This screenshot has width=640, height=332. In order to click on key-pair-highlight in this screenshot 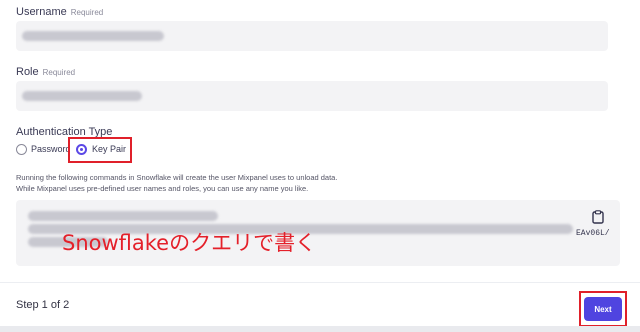, I will do `click(100, 150)`.